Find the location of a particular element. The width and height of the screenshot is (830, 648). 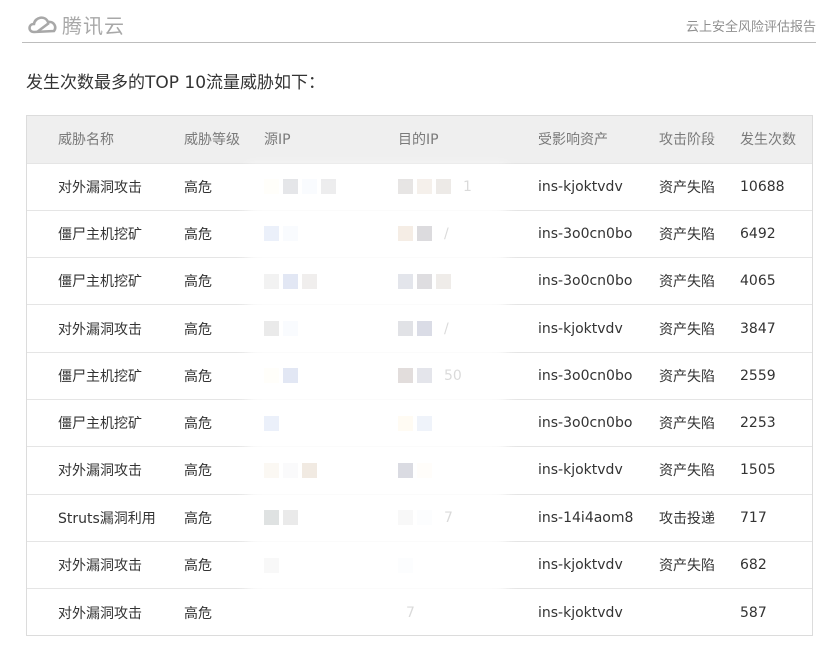

dest-ip-cell: / is located at coordinates (468, 328).